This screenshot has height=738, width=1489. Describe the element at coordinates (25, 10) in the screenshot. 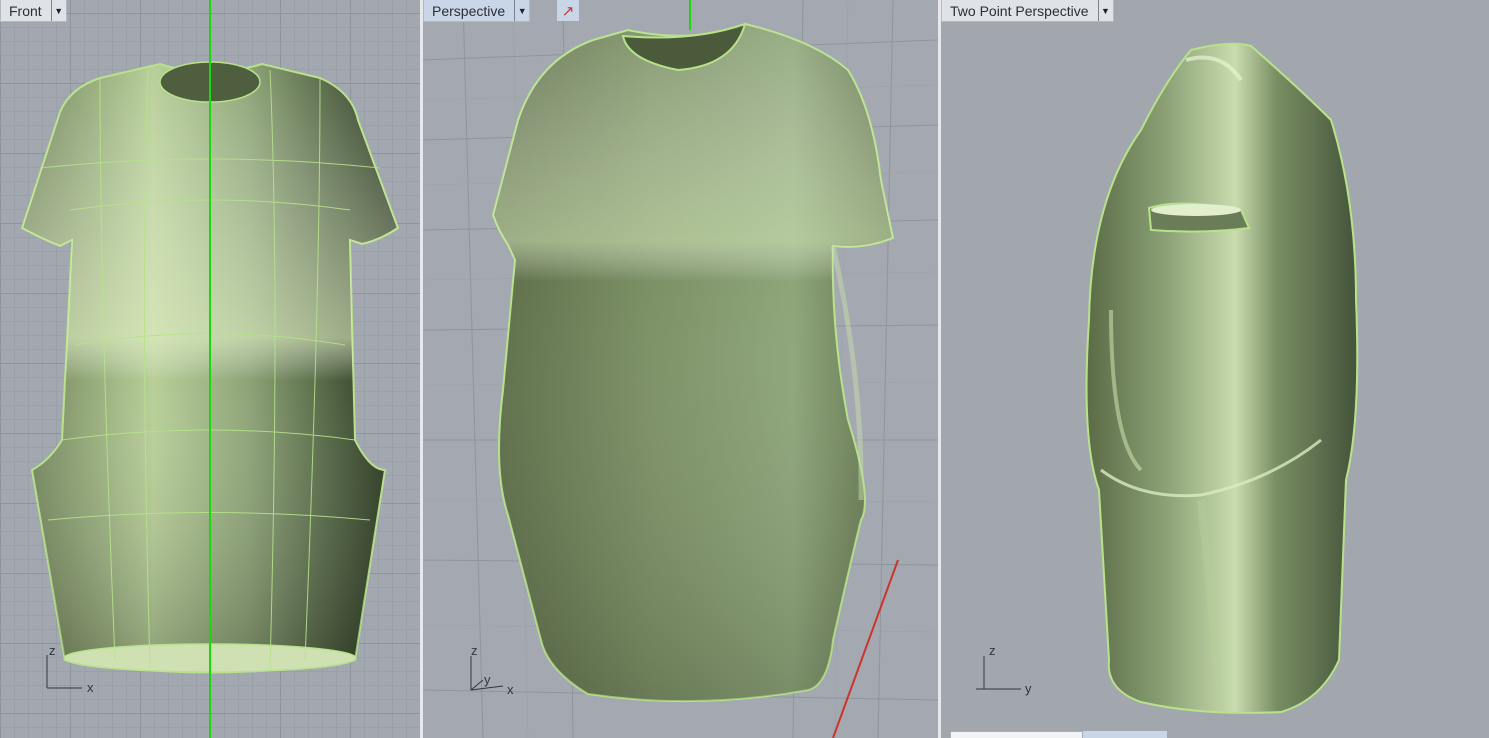

I see `viewport-title: Front` at that location.